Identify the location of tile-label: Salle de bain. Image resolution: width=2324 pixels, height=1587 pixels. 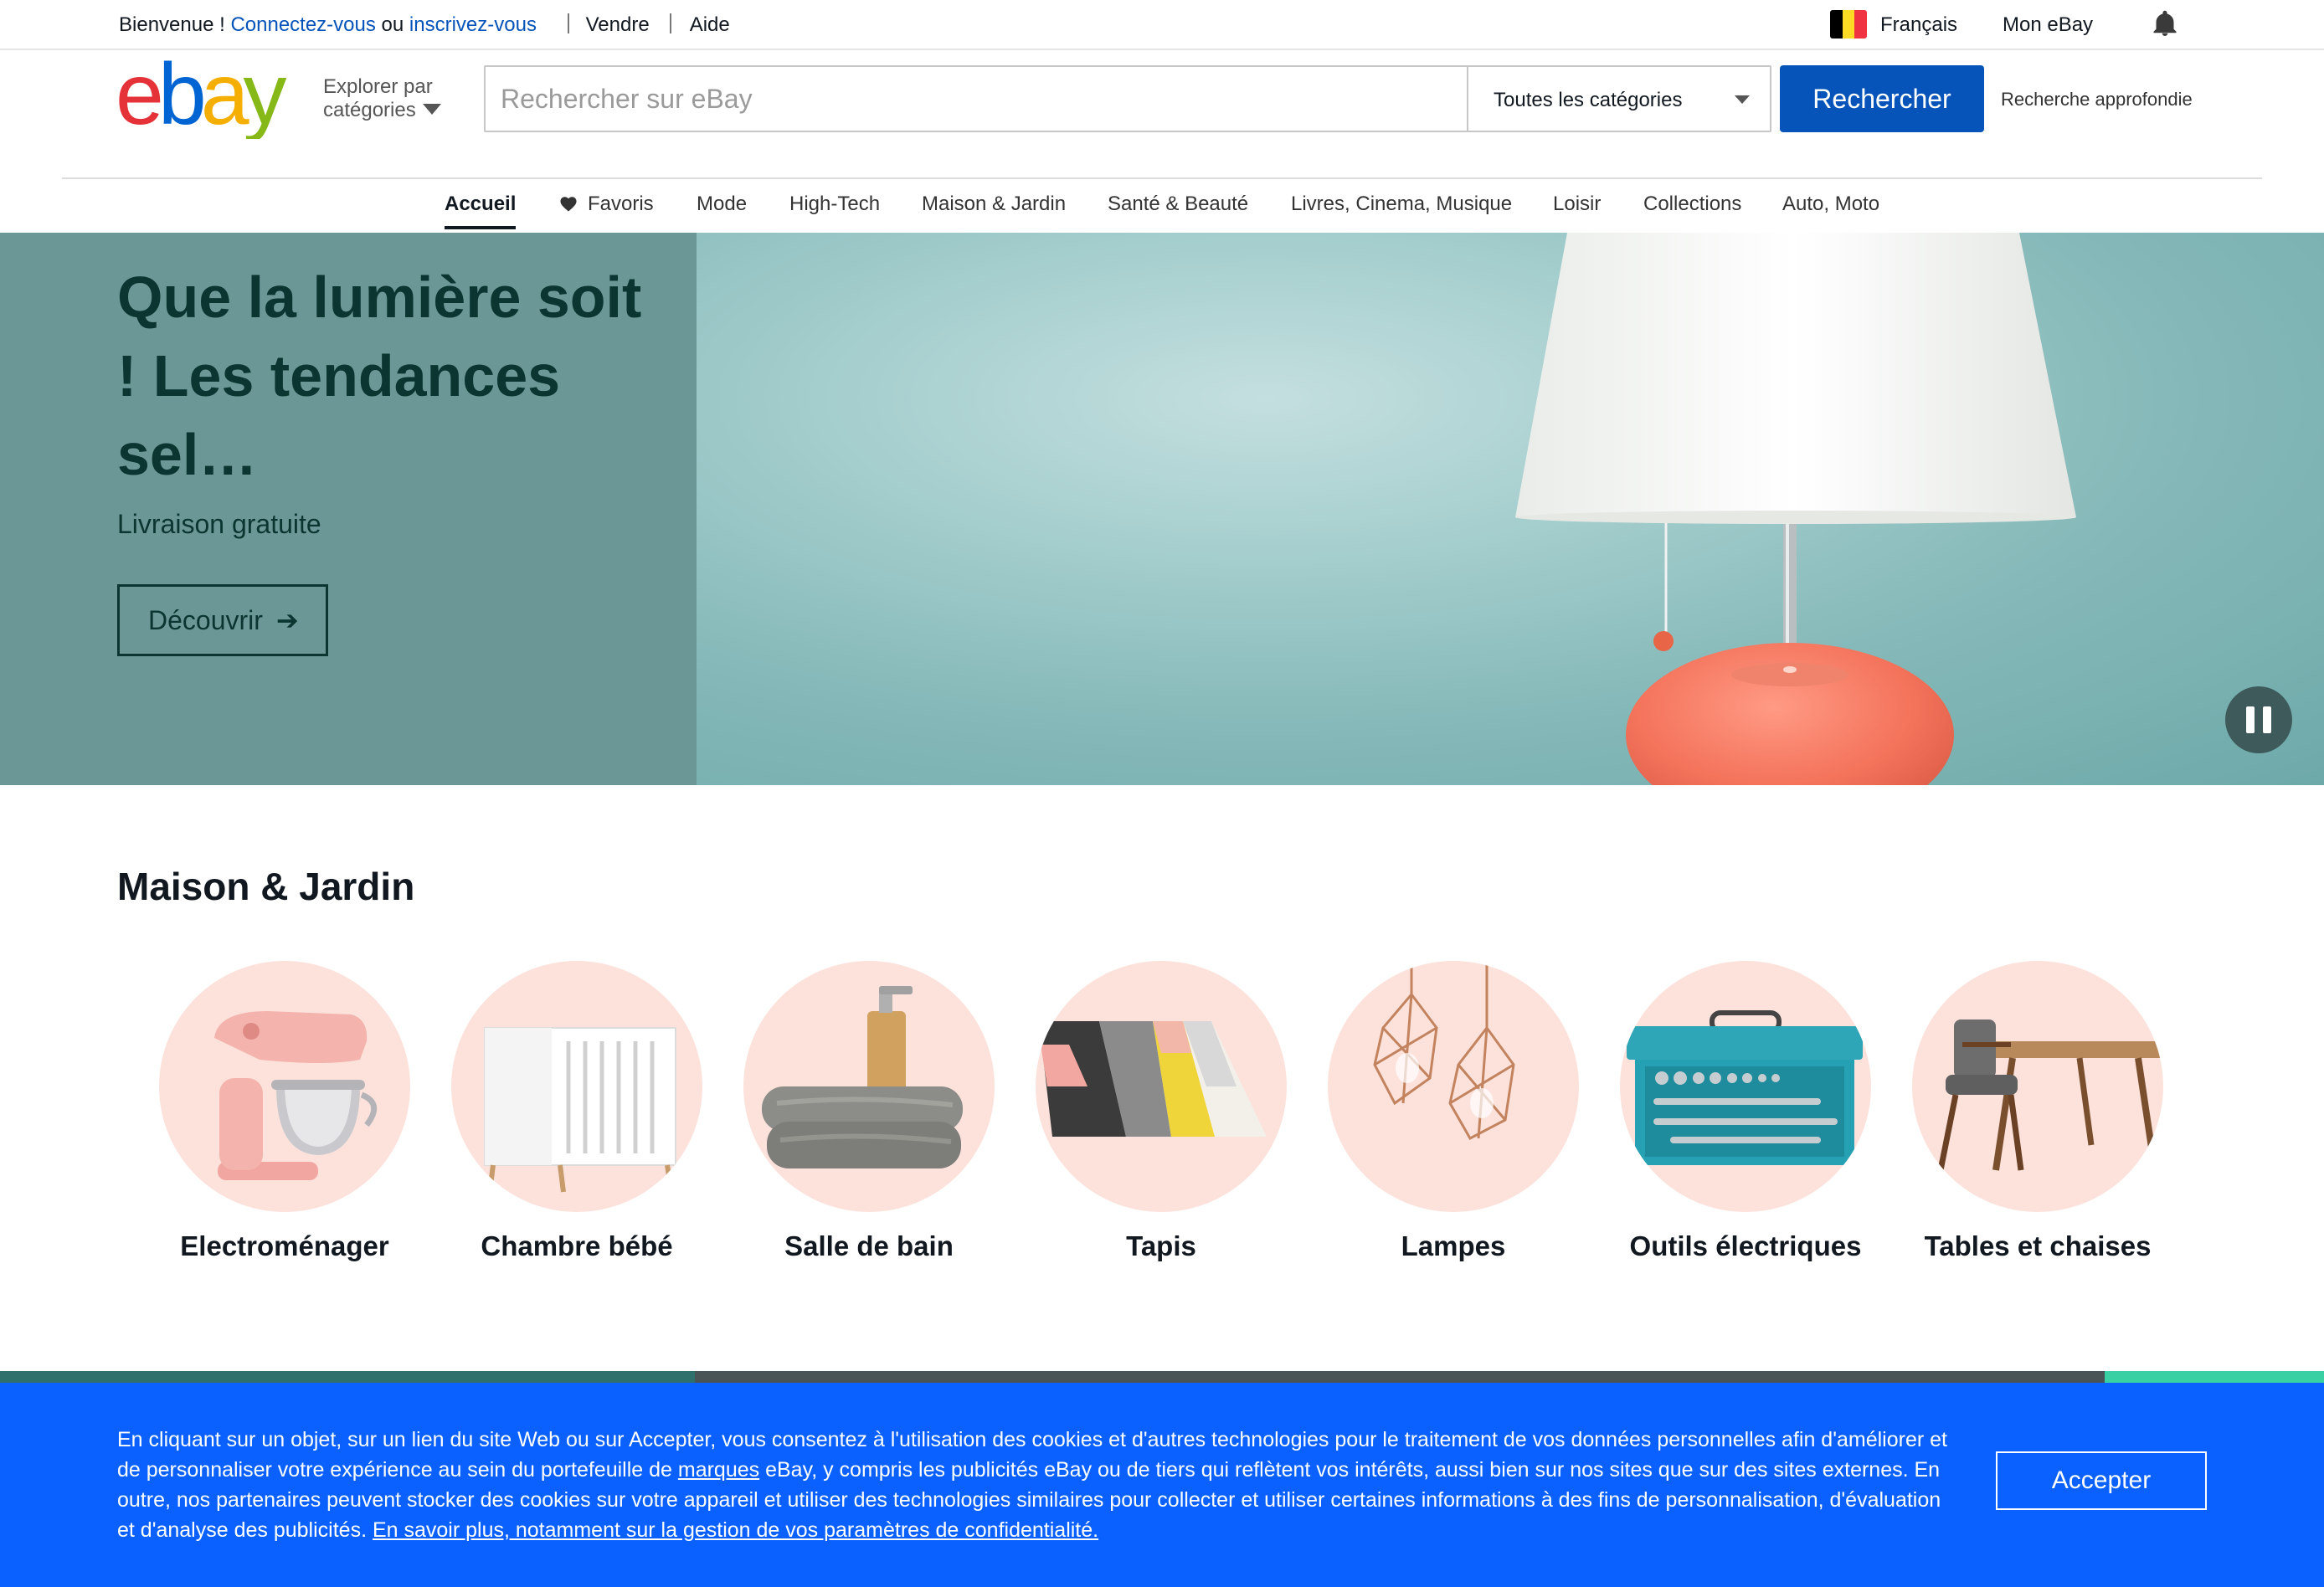
(869, 1246).